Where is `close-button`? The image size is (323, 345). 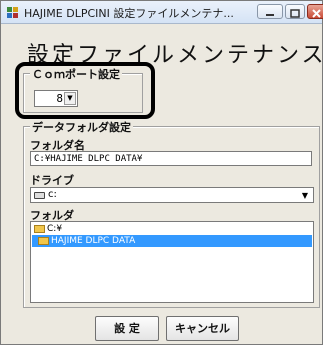 close-button is located at coordinates (315, 11).